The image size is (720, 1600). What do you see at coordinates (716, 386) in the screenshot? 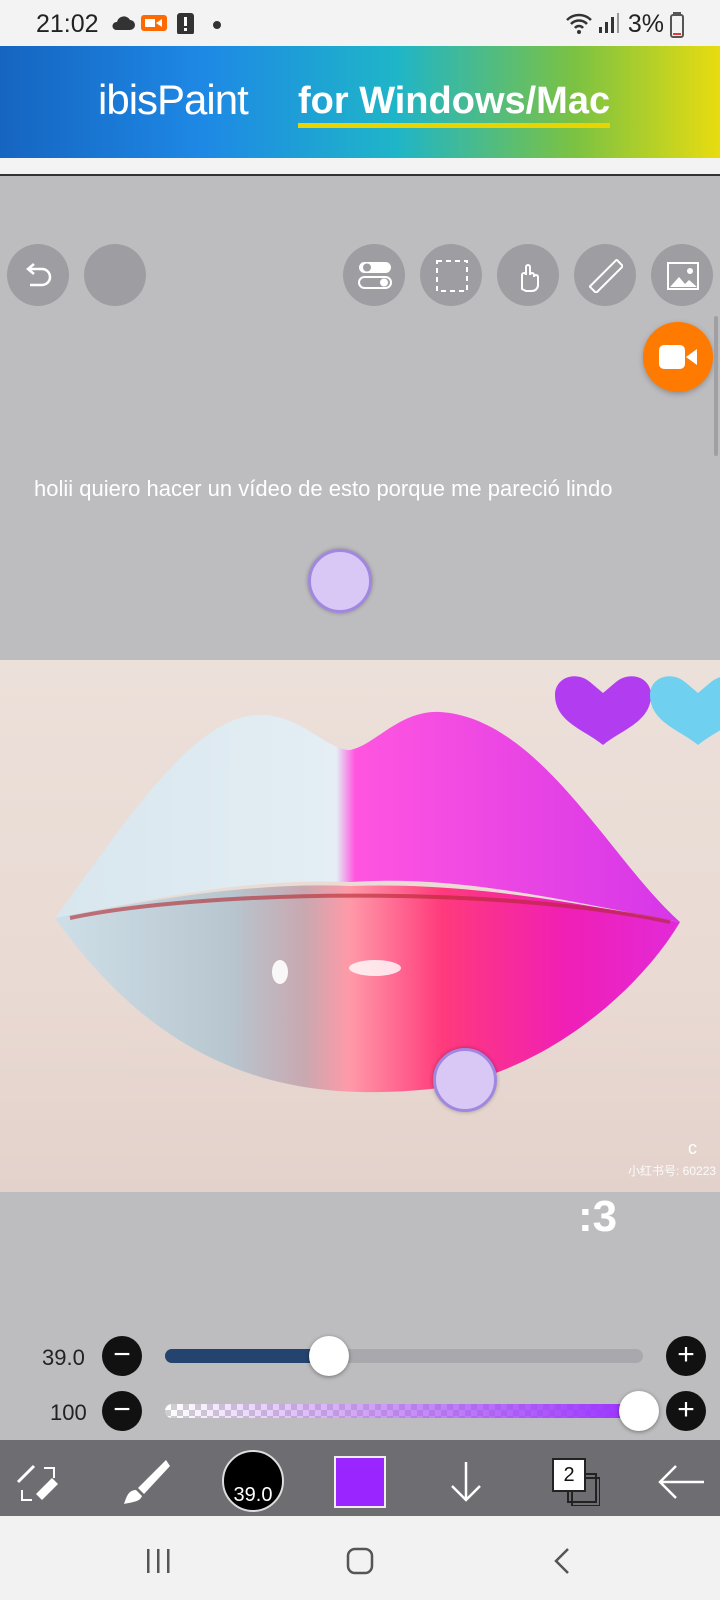
I see `scrollbar` at bounding box center [716, 386].